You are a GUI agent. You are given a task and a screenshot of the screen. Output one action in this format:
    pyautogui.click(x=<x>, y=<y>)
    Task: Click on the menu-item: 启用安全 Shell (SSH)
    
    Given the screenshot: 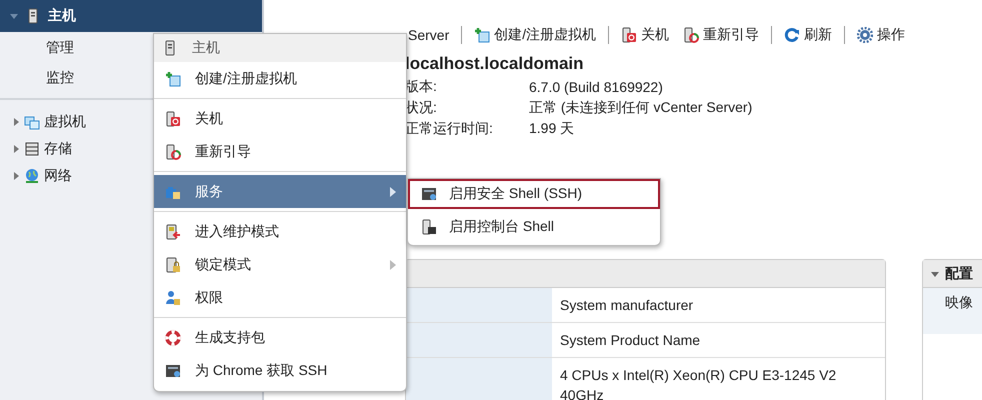 What is the action you would take?
    pyautogui.click(x=534, y=194)
    